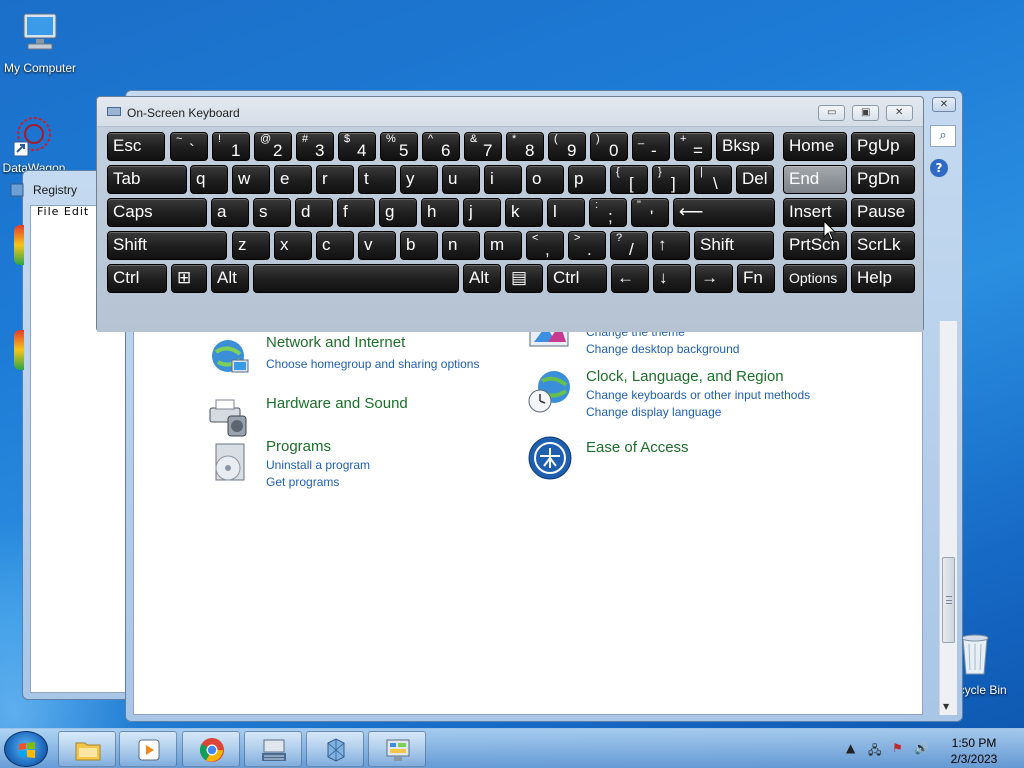 Image resolution: width=1024 pixels, height=768 pixels. Describe the element at coordinates (510, 112) in the screenshot. I see `osk-title-bar: On-Screen Keyboard ▭ ▣ ✕` at that location.